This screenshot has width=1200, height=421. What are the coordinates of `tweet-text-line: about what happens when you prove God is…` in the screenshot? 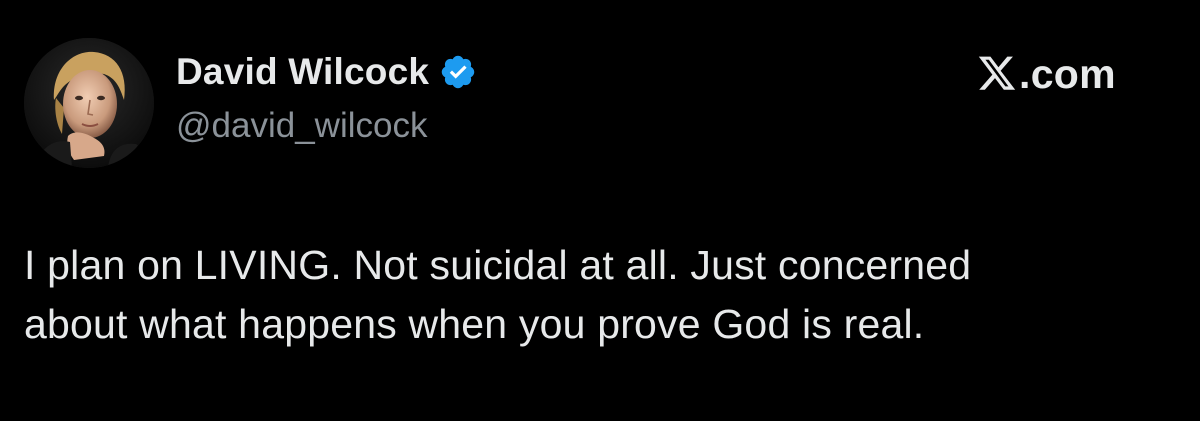 It's located at (474, 324).